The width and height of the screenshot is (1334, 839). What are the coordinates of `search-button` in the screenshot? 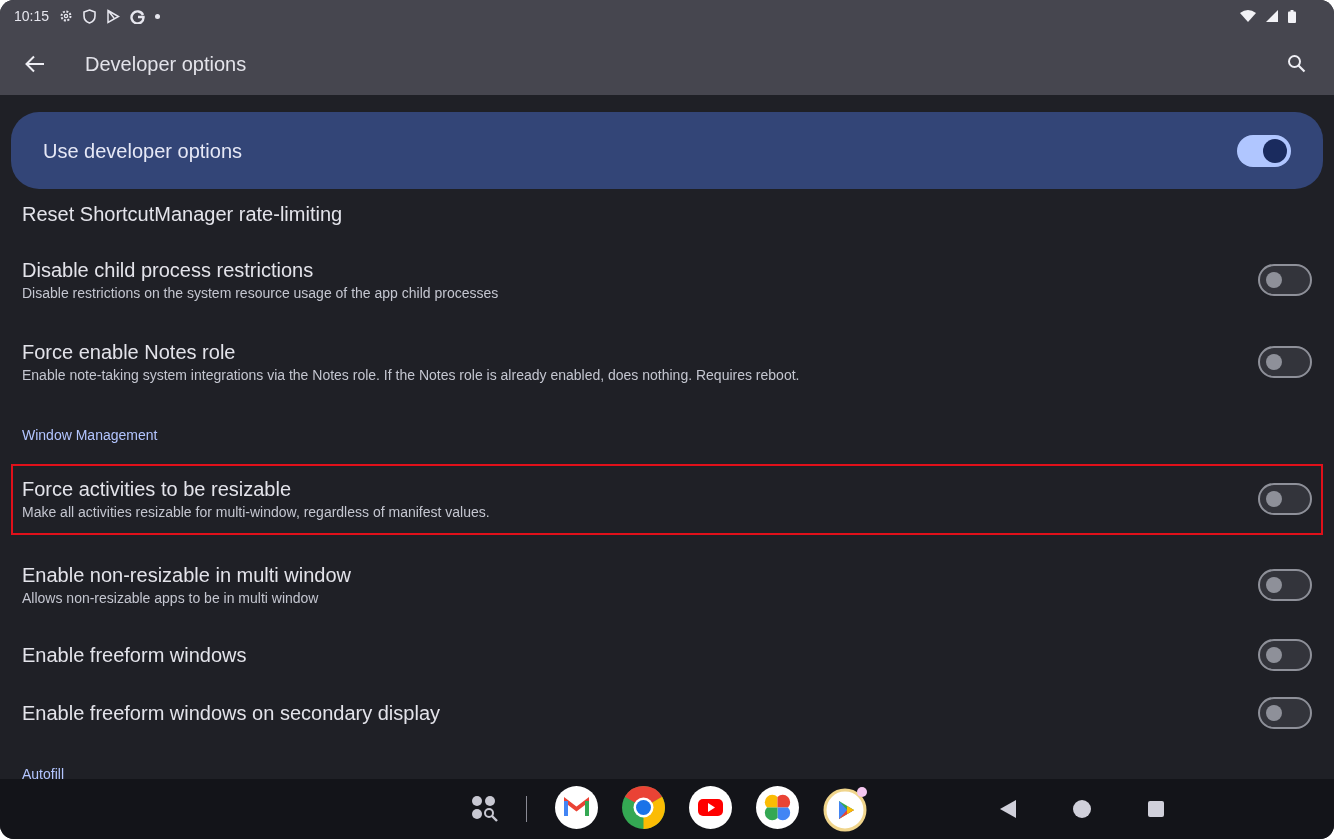 It's located at (1296, 63).